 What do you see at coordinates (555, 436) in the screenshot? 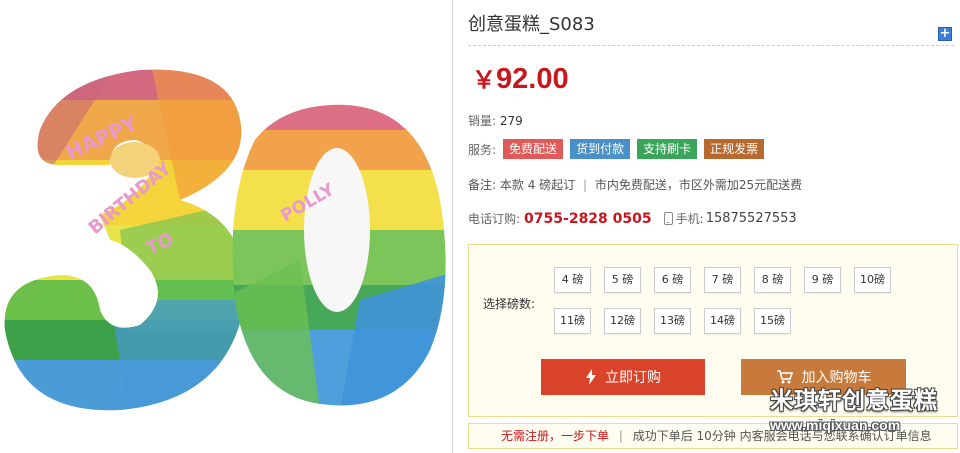
I see `no-register-text: 无需注册，一步下单` at bounding box center [555, 436].